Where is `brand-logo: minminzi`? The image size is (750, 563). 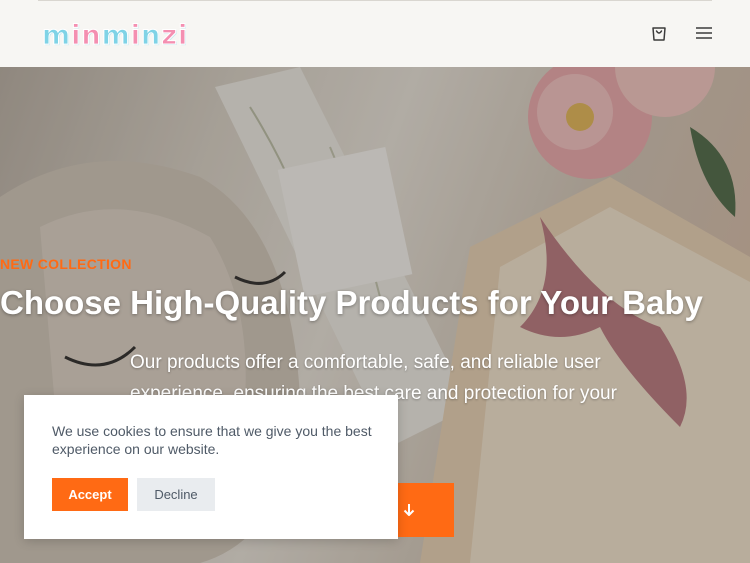
brand-logo: minminzi is located at coordinates (115, 36).